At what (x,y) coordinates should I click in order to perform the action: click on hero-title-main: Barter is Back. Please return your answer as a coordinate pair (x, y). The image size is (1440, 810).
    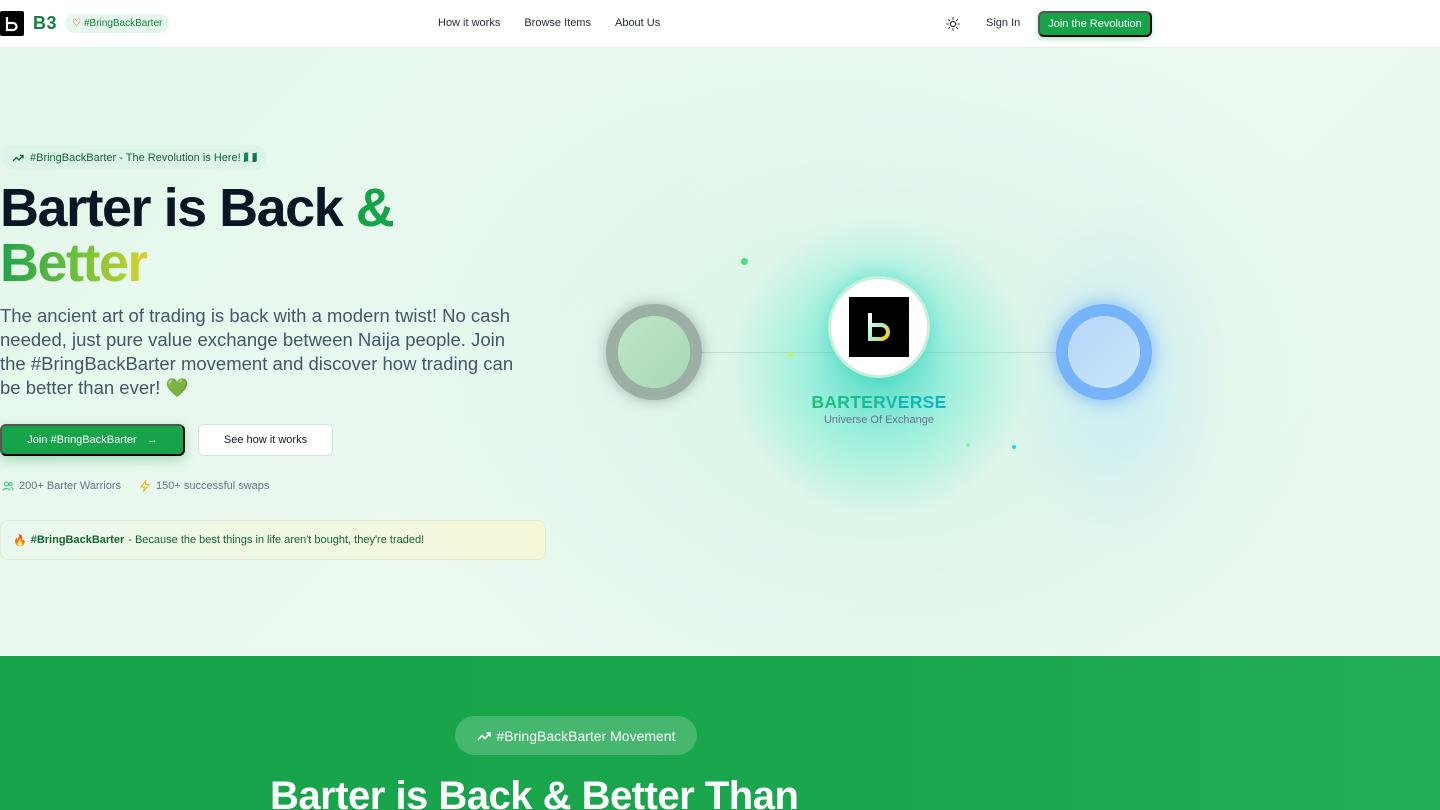
    Looking at the image, I should click on (172, 208).